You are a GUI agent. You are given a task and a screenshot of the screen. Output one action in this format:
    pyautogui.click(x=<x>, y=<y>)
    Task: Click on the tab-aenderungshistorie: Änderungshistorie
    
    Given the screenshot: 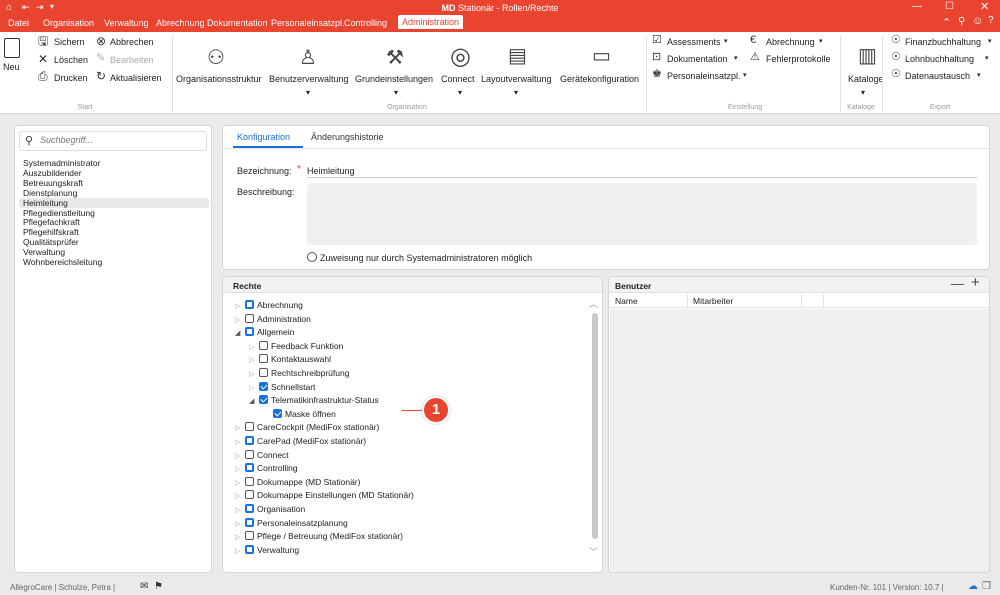 What is the action you would take?
    pyautogui.click(x=347, y=137)
    